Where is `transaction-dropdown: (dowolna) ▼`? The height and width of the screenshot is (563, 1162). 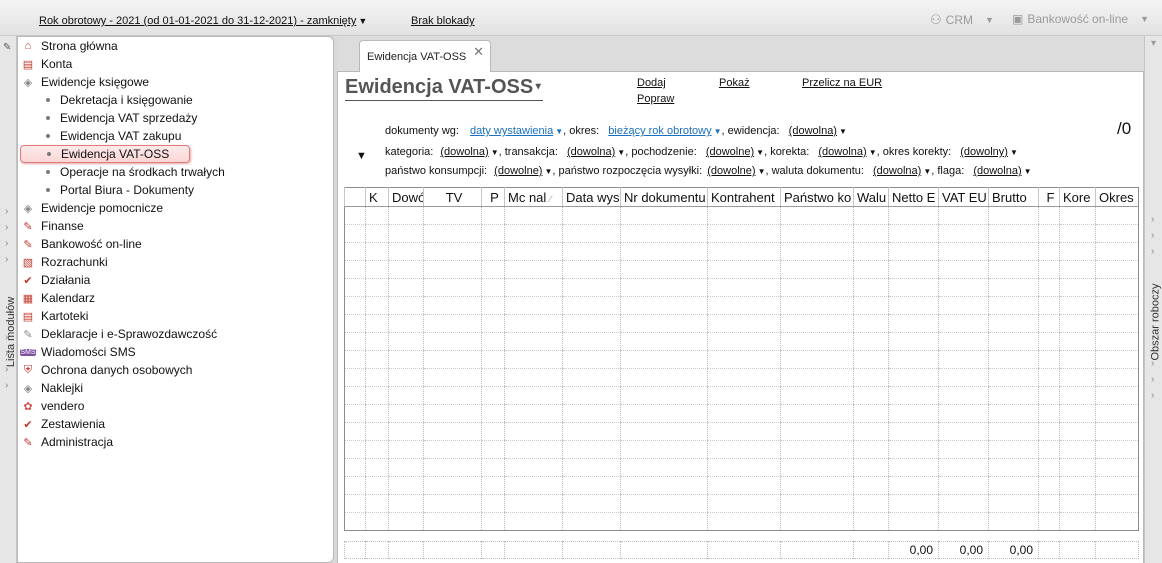 transaction-dropdown: (dowolna) ▼ is located at coordinates (596, 152).